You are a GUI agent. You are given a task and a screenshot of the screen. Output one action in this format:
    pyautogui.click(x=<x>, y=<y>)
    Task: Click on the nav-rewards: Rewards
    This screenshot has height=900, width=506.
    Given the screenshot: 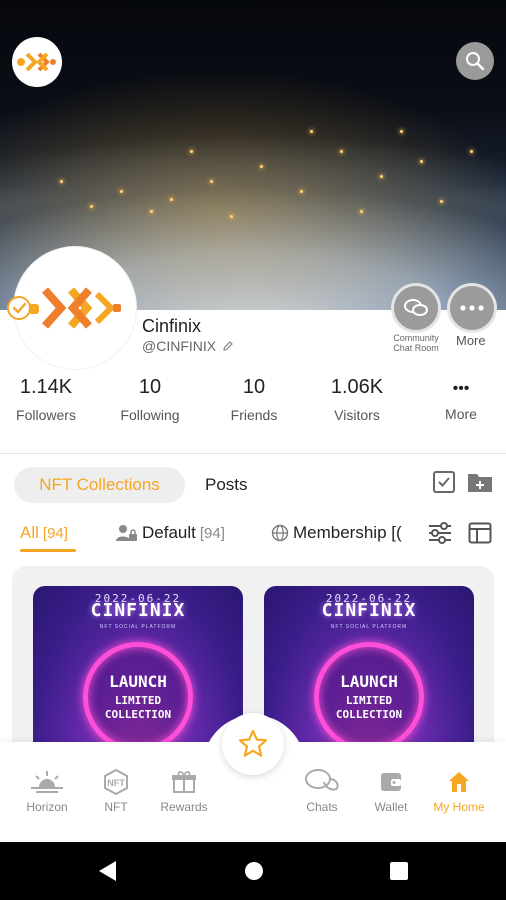 What is the action you would take?
    pyautogui.click(x=184, y=791)
    